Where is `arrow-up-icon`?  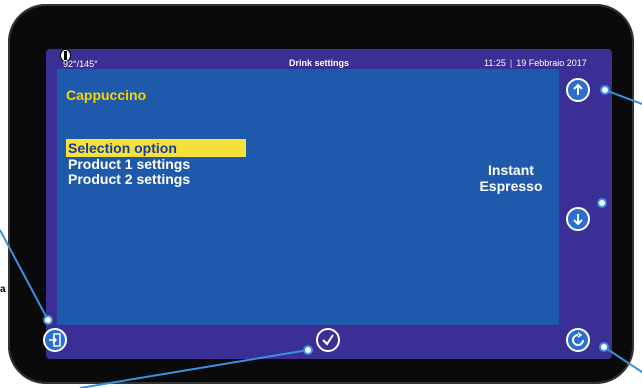
arrow-up-icon is located at coordinates (578, 89).